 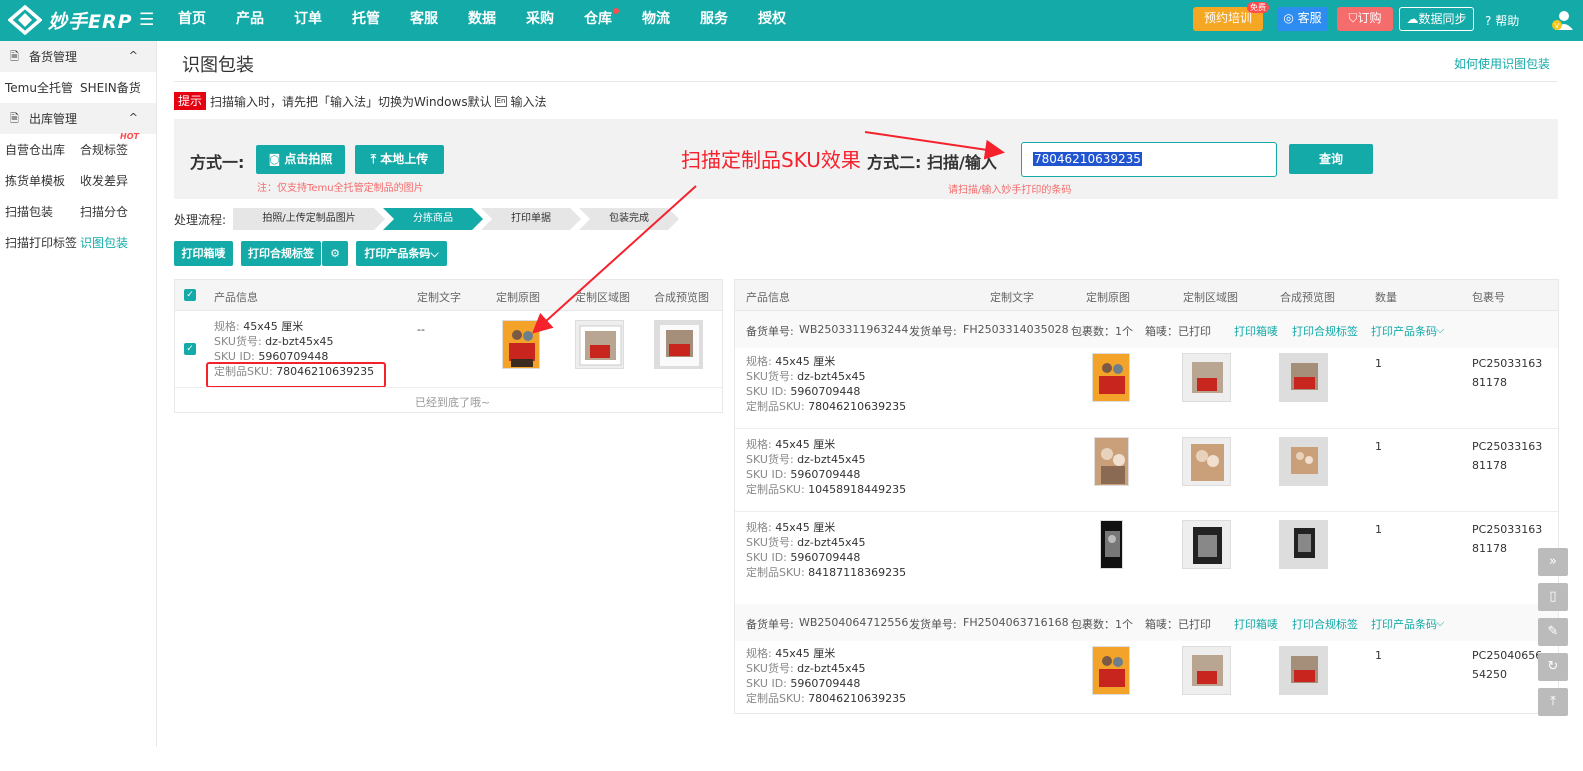 I want to click on sku-no-key: SKU货号:, so click(x=770, y=459).